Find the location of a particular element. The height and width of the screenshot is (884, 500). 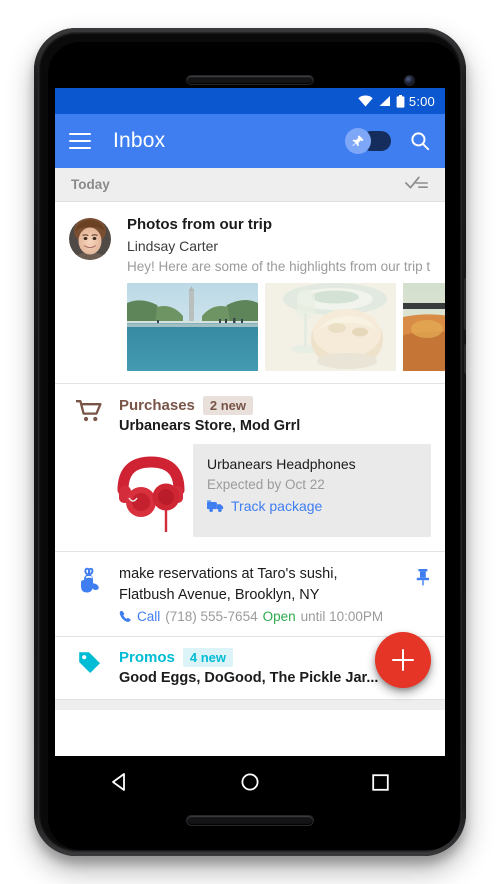

red-headphones-photo is located at coordinates (151, 490).